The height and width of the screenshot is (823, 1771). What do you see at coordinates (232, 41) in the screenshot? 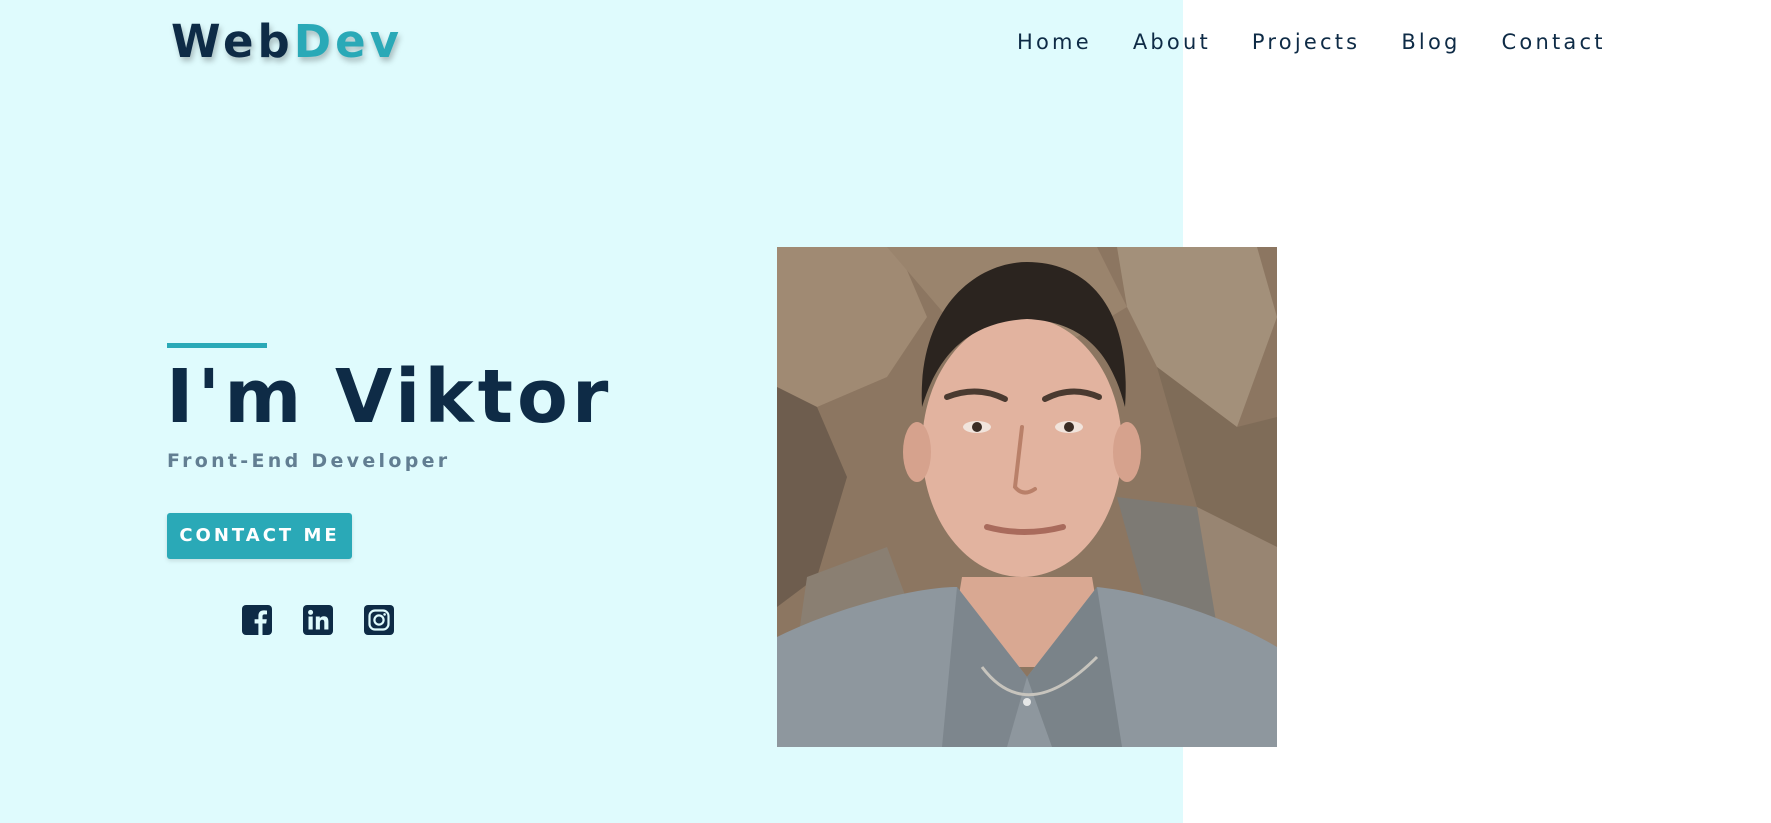
I see `logo-text-web: Web` at bounding box center [232, 41].